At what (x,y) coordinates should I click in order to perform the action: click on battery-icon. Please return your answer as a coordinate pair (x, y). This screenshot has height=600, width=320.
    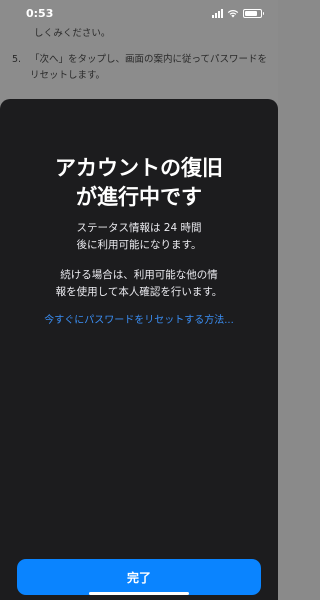
    Looking at the image, I should click on (253, 13).